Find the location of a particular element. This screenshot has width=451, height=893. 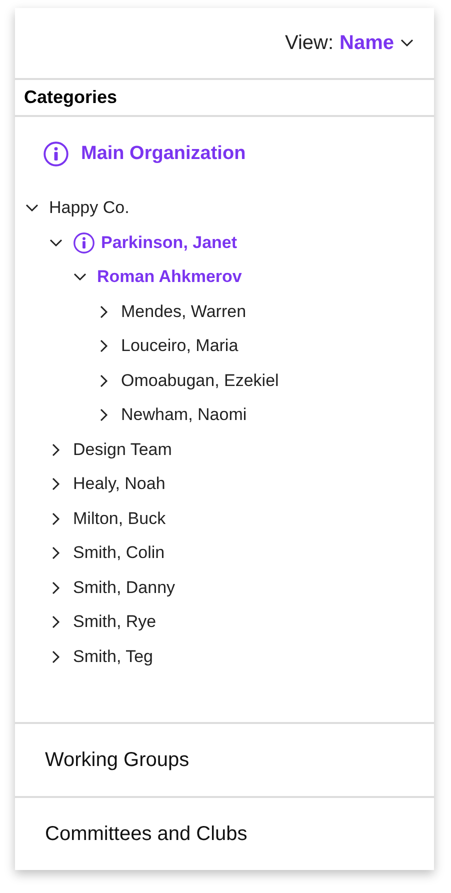

view-label: View: is located at coordinates (309, 43).